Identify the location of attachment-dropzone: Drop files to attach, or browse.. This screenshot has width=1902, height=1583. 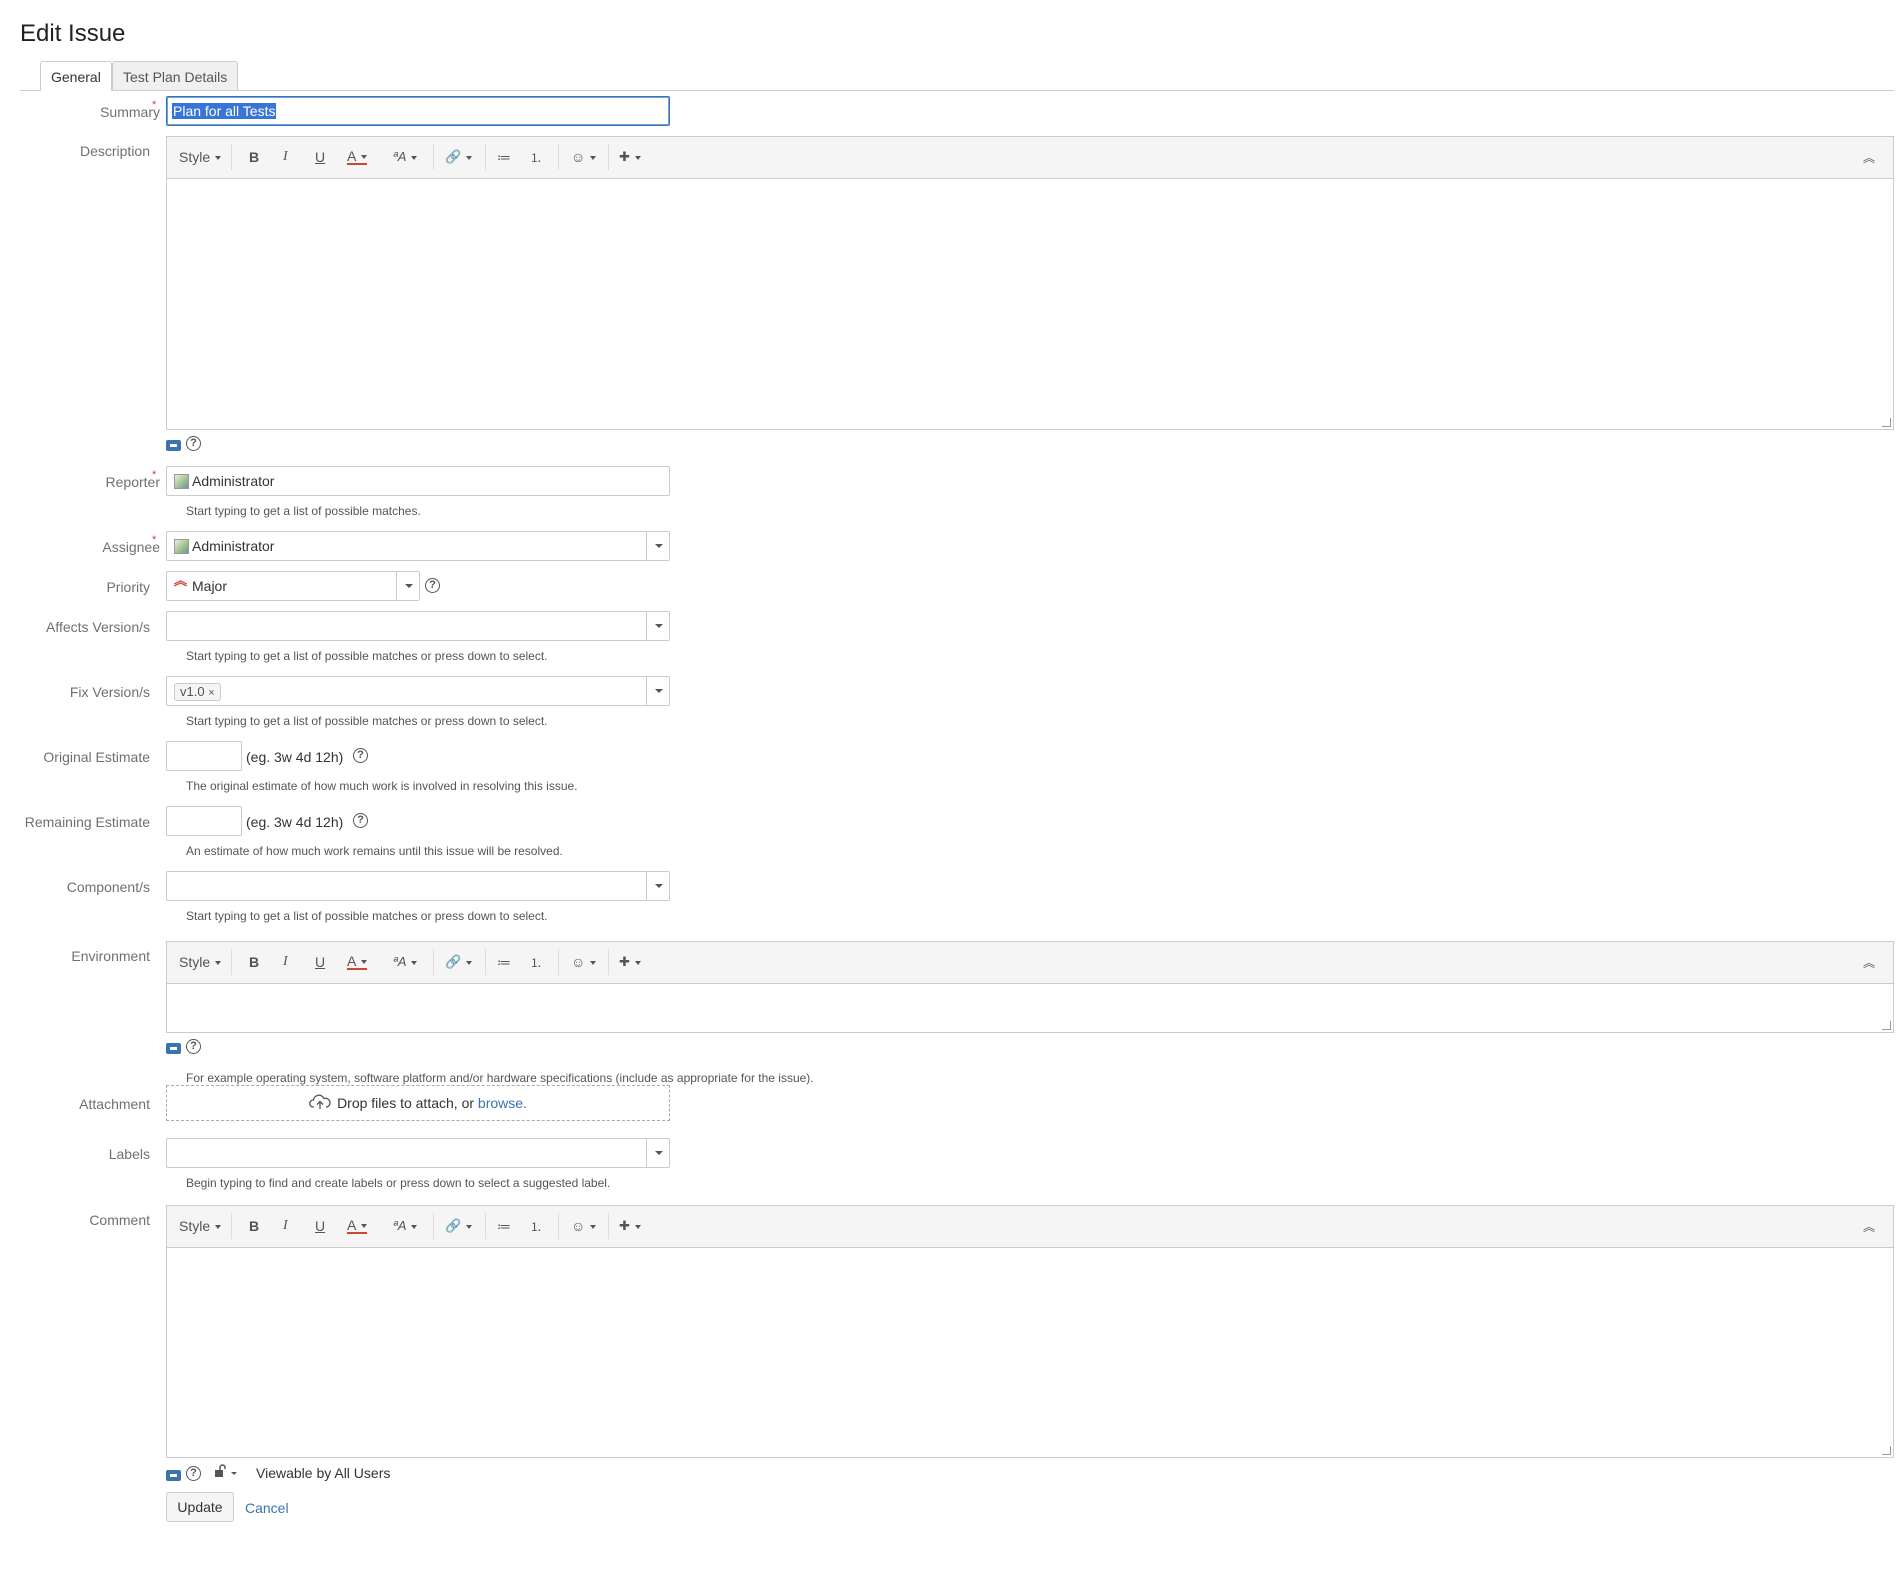
(418, 1103).